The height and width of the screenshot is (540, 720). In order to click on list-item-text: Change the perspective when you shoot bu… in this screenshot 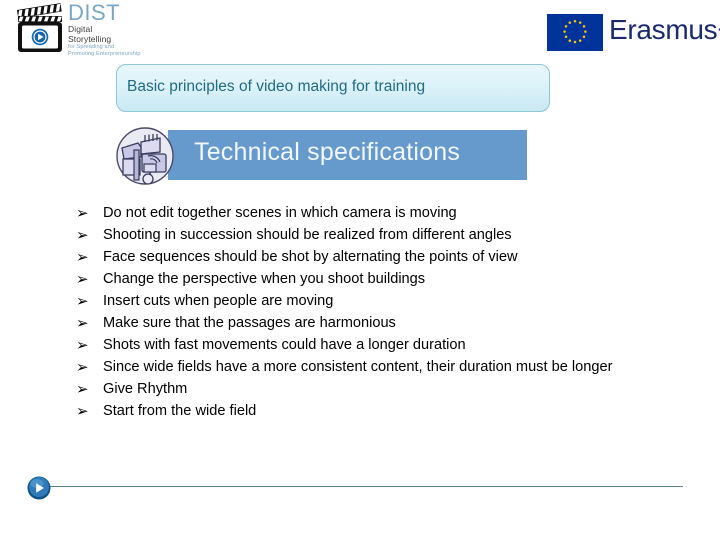, I will do `click(264, 279)`.